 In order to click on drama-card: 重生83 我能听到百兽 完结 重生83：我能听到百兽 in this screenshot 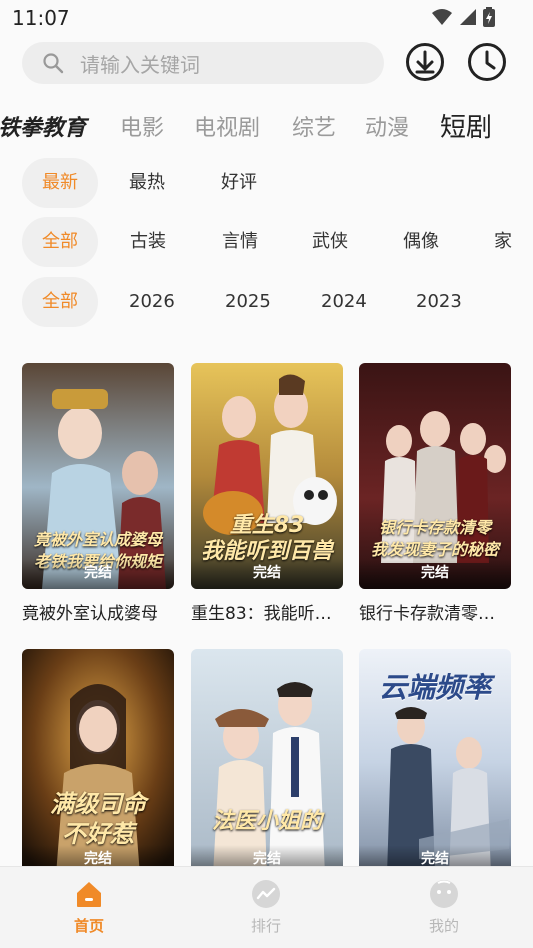, I will do `click(267, 493)`.